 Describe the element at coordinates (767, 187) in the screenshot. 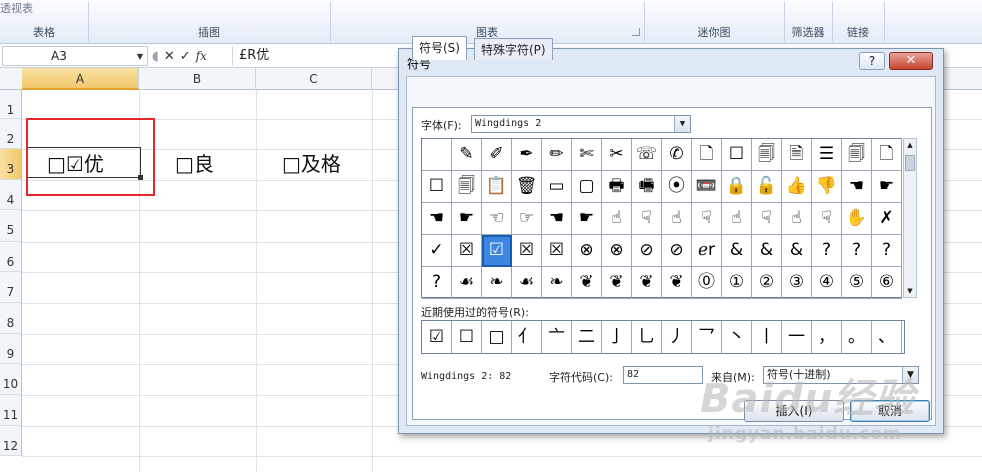

I see `symbol-cell: 🔓` at that location.